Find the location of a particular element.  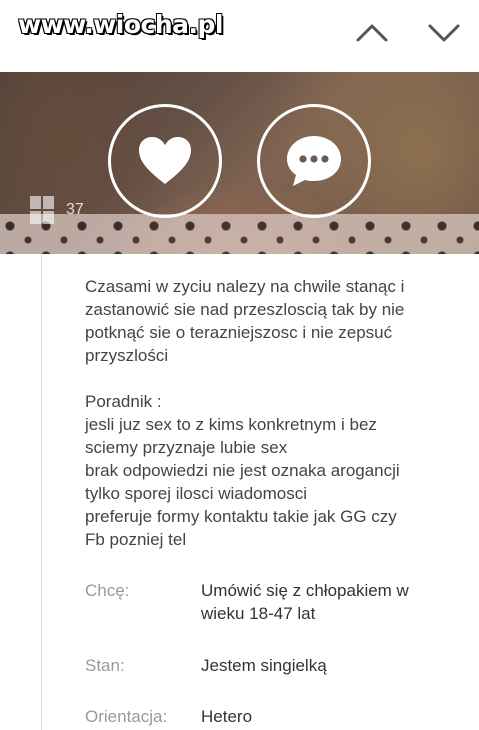

description-line: Fb pozniej tel is located at coordinates (136, 539).